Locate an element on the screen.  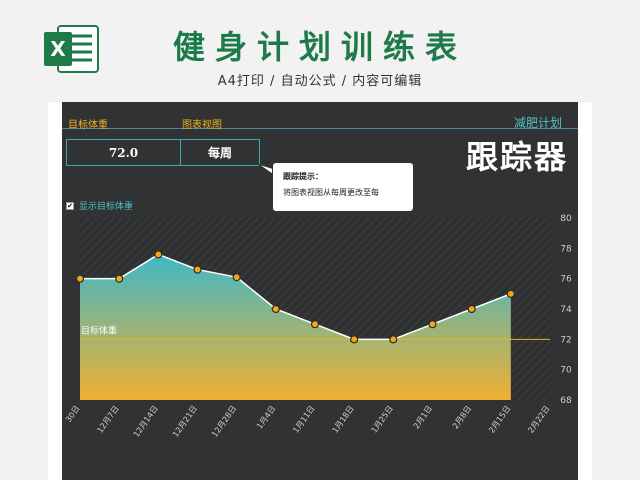
header-chart-view: 图表视图 is located at coordinates (202, 125).